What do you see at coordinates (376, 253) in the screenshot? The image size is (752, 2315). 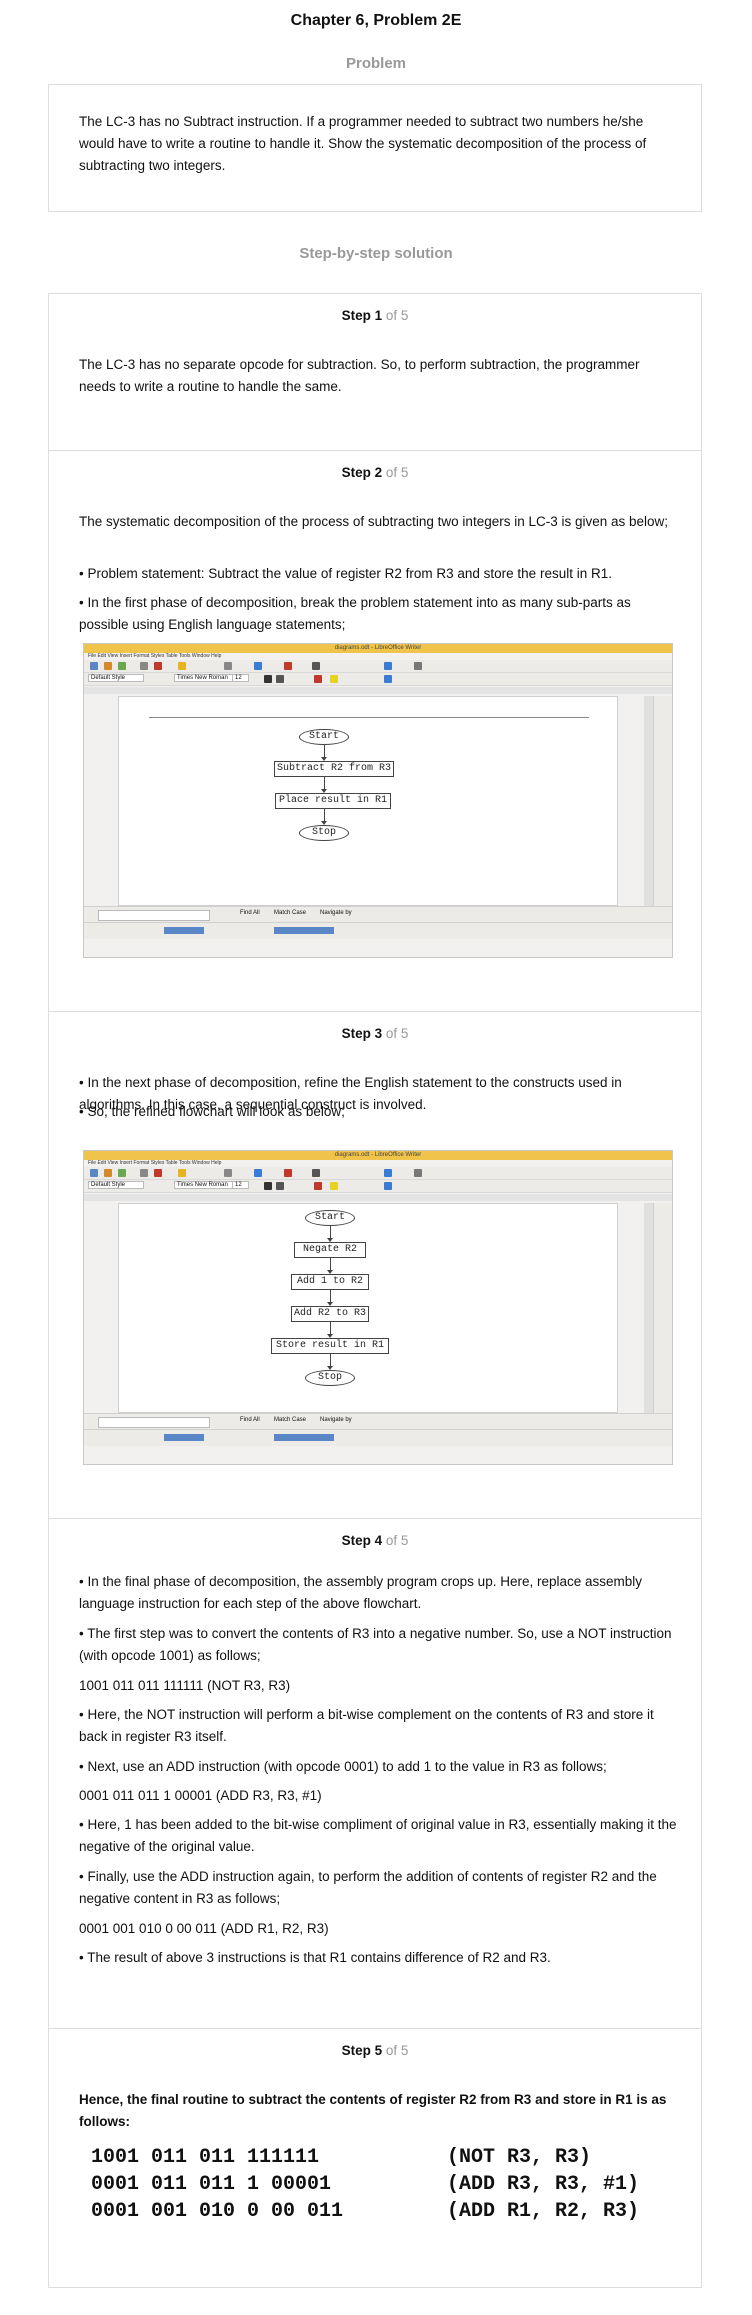 I see `solution-heading: Step-by-step solution` at bounding box center [376, 253].